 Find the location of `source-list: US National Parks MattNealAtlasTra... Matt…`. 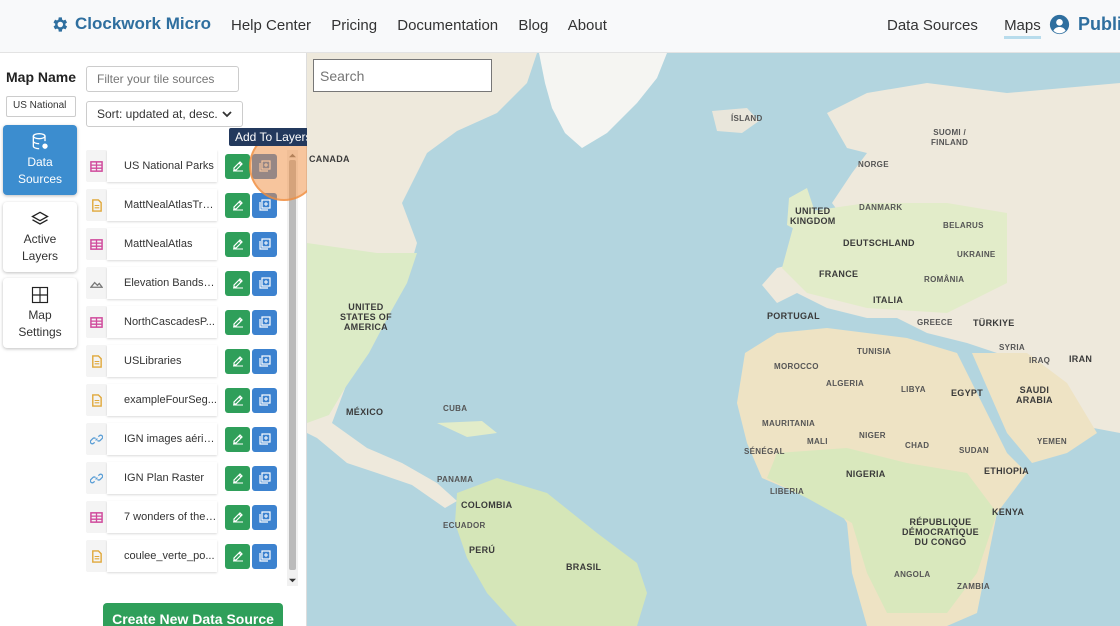

source-list: US National Parks MattNealAtlasTra... Matt… is located at coordinates (187, 368).